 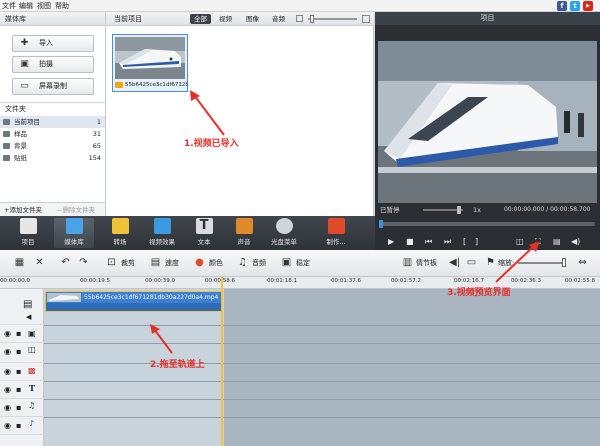 What do you see at coordinates (564, 262) in the screenshot?
I see `zoom-slider-handle` at bounding box center [564, 262].